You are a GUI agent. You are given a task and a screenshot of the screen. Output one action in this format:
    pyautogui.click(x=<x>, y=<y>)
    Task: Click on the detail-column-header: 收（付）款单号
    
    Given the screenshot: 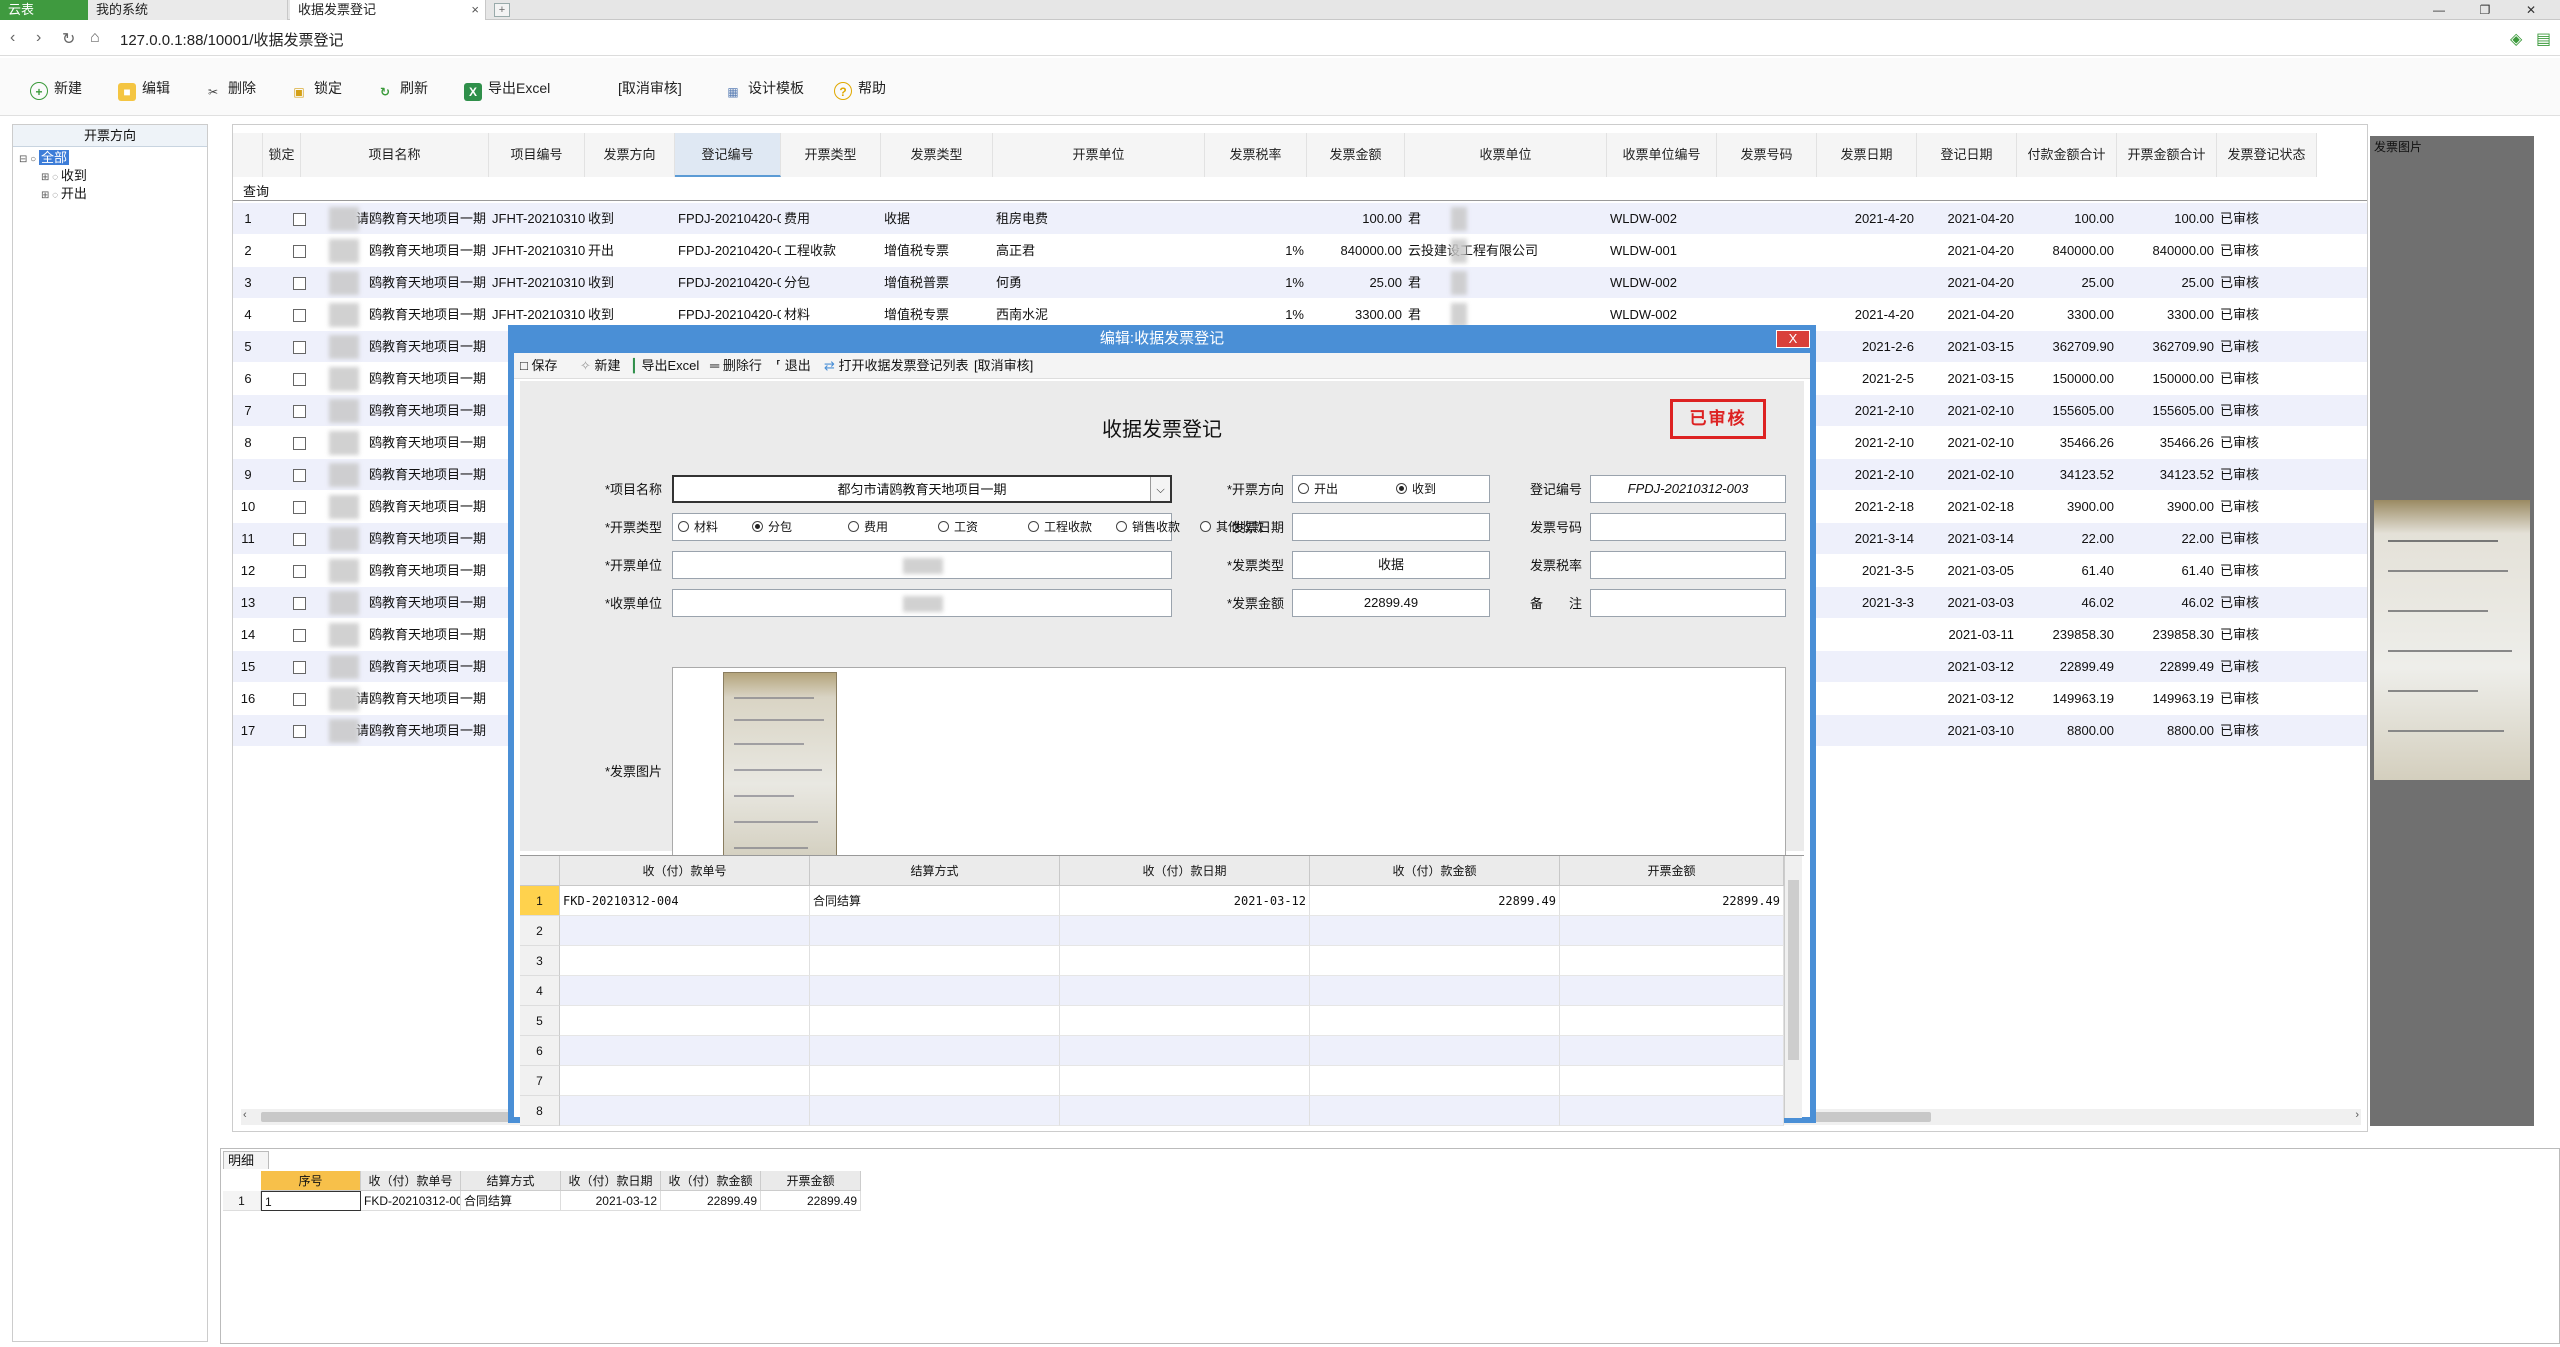 What is the action you would take?
    pyautogui.click(x=411, y=1181)
    